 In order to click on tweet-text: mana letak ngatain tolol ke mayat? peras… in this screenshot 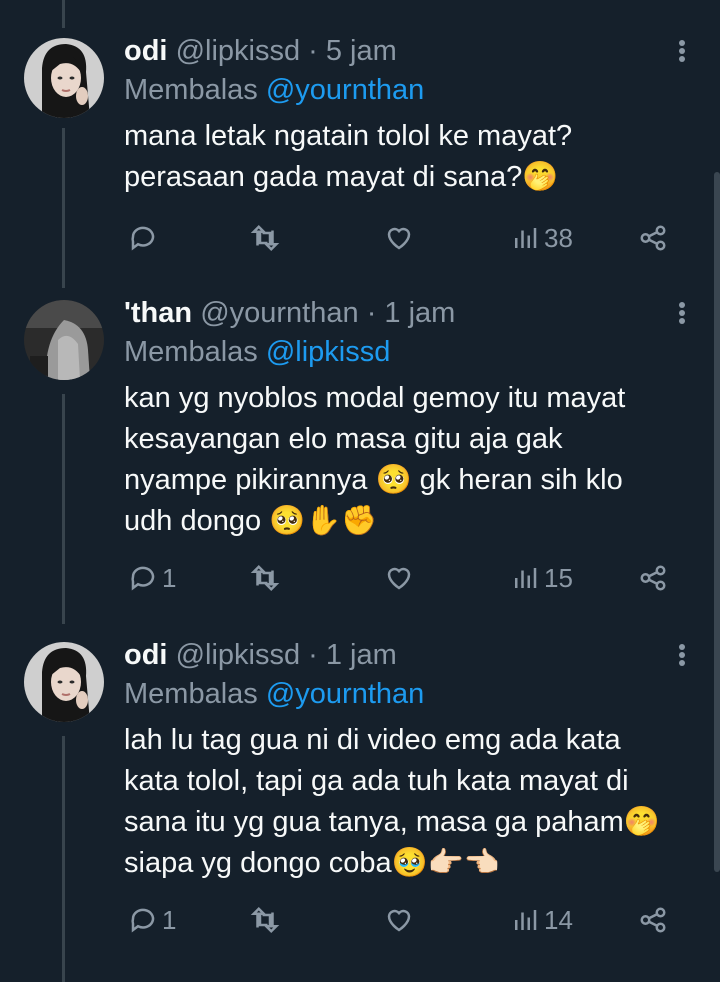, I will do `click(404, 157)`.